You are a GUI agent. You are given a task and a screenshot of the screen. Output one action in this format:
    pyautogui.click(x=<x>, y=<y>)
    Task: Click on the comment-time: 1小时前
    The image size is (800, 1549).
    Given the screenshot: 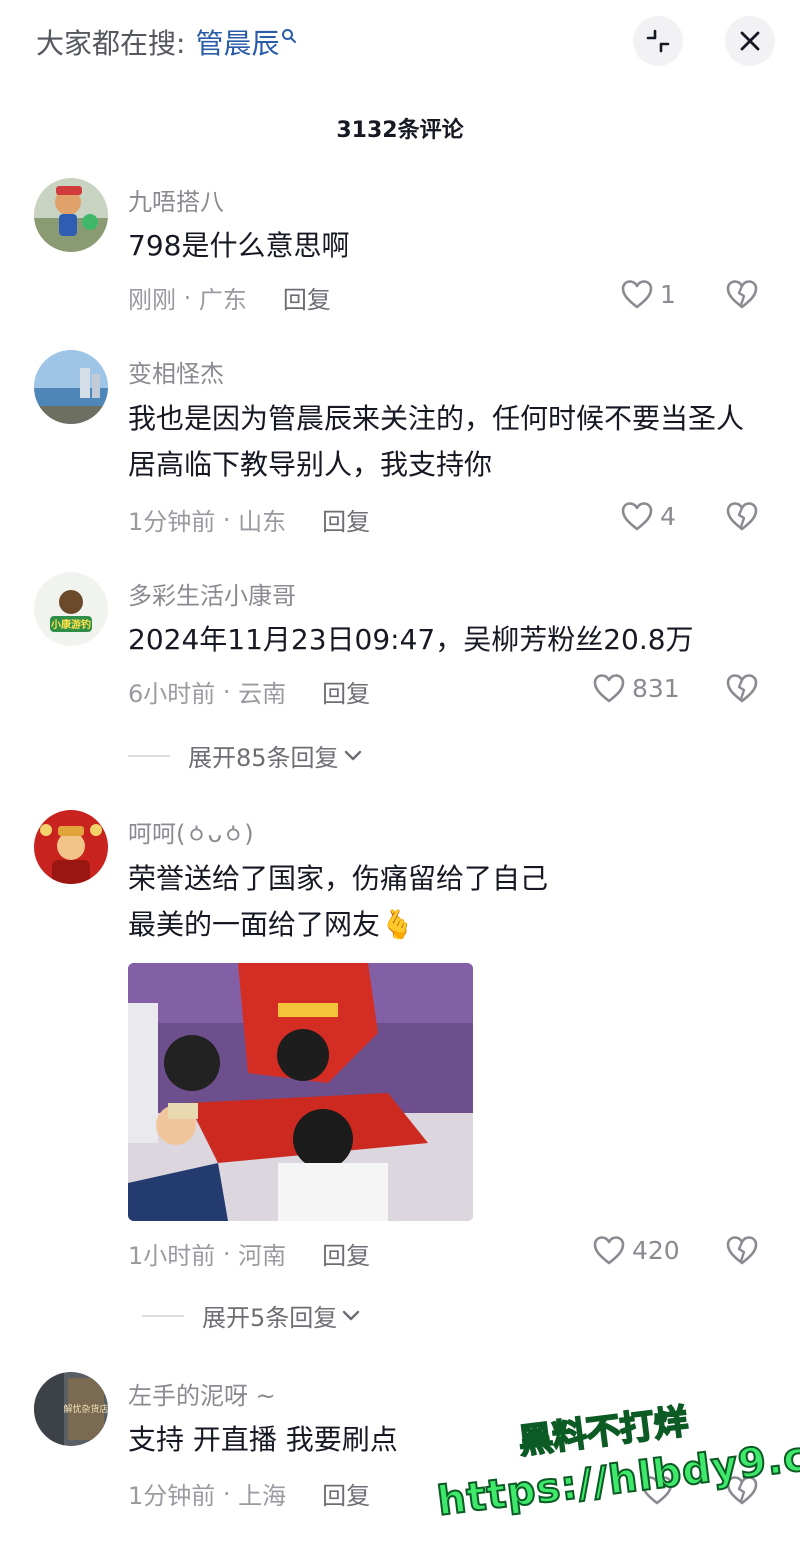 What is the action you would take?
    pyautogui.click(x=172, y=1256)
    